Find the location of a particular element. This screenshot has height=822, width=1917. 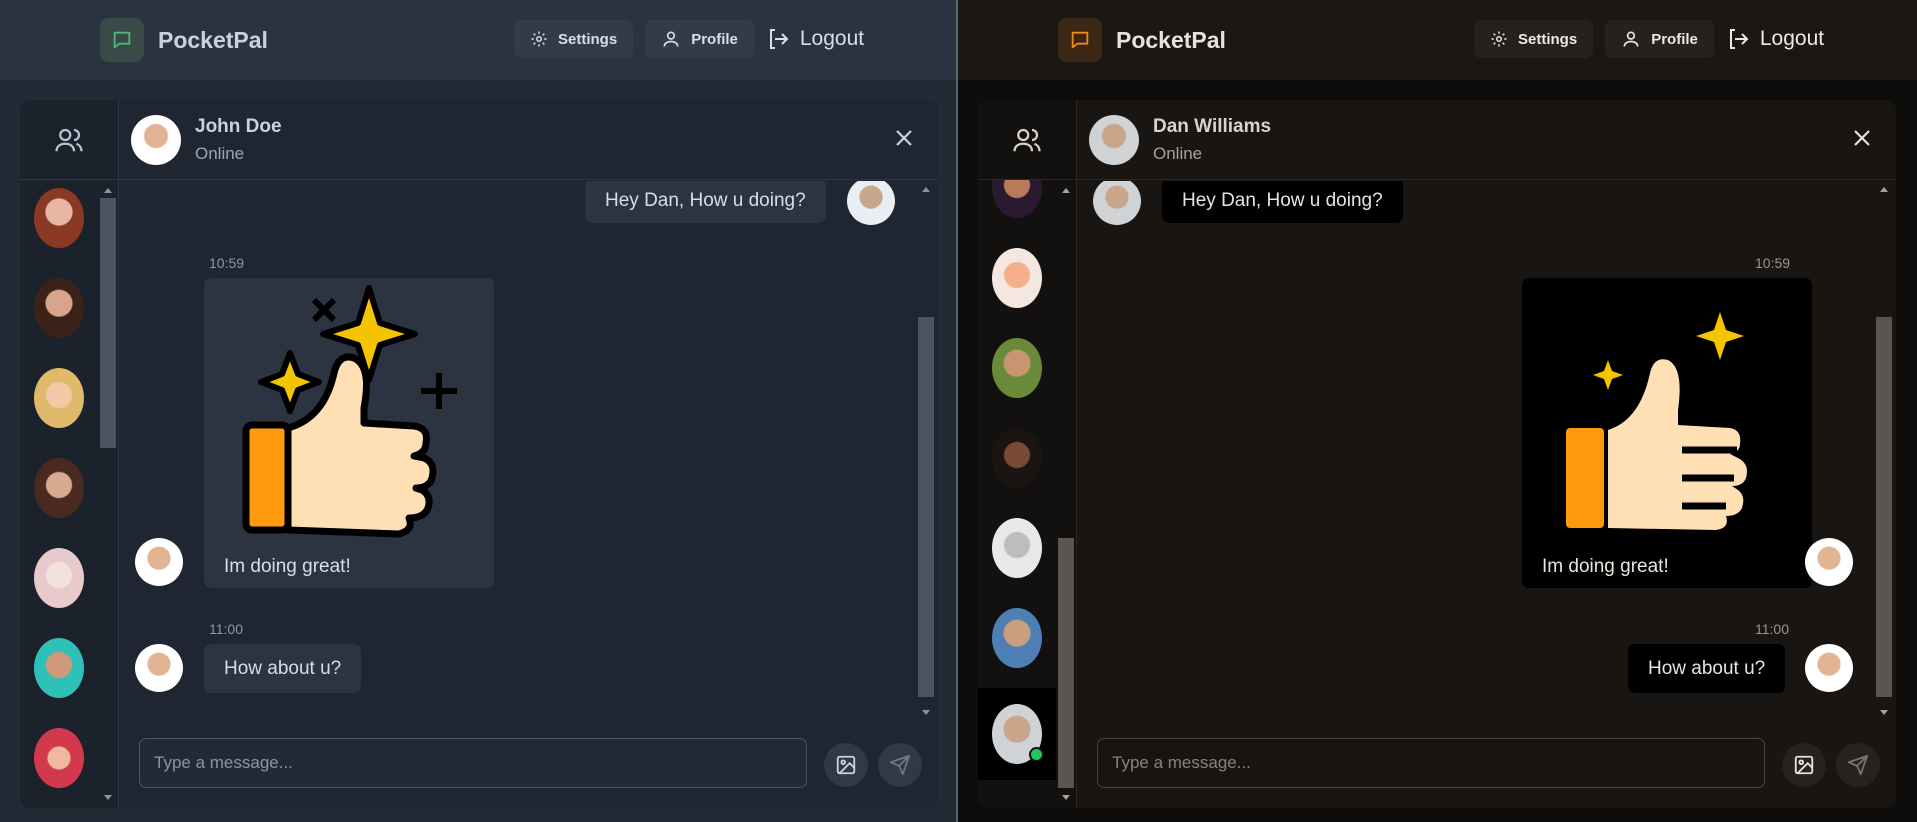

contact-item-active is located at coordinates (1017, 734).